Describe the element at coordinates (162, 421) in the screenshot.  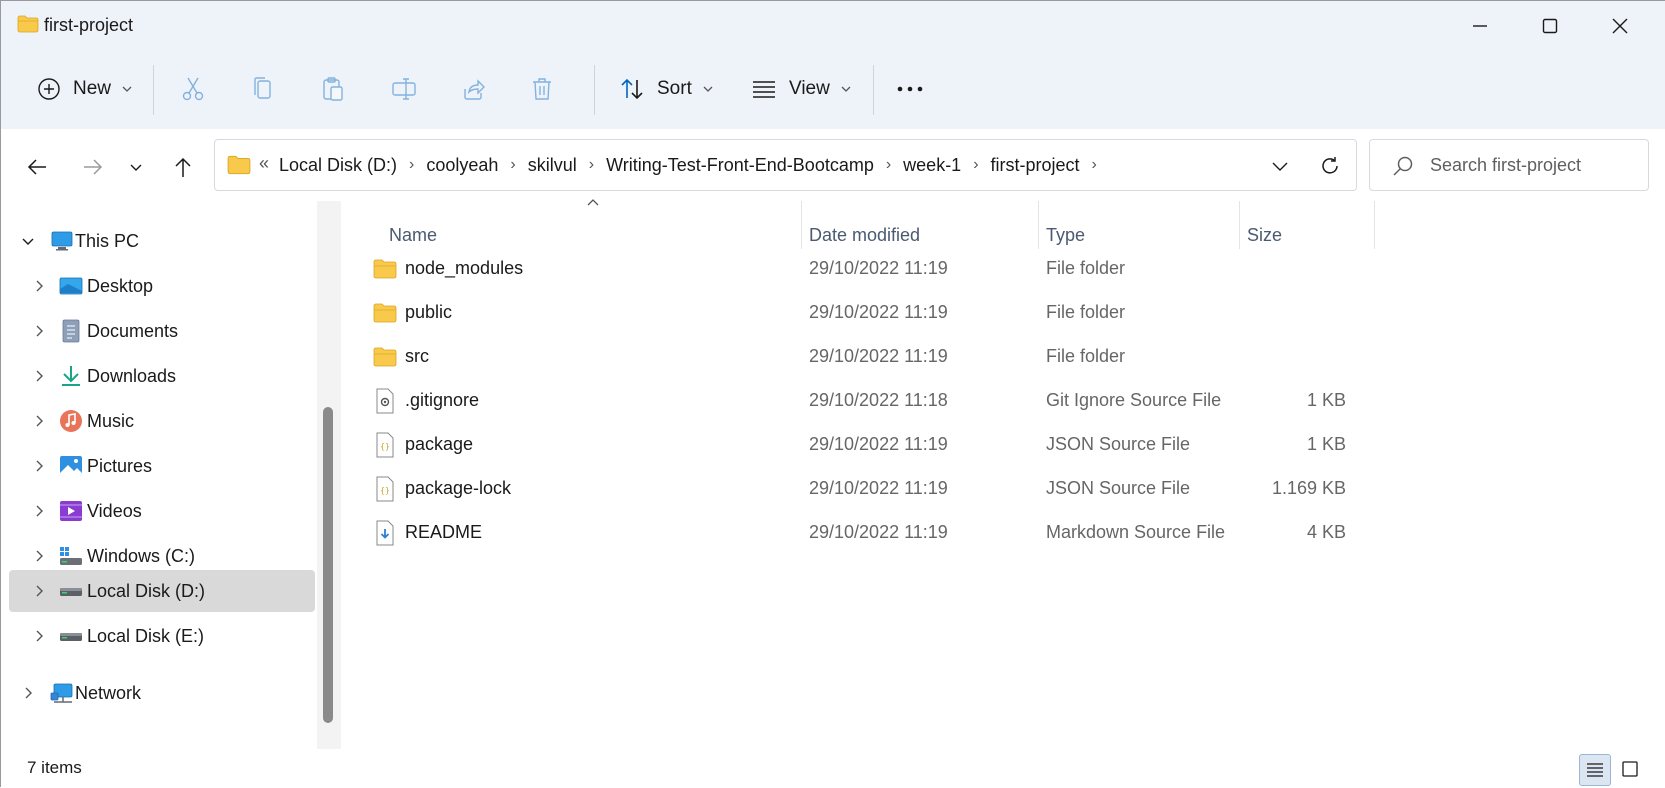
I see `sidebar-item-music: Music` at that location.